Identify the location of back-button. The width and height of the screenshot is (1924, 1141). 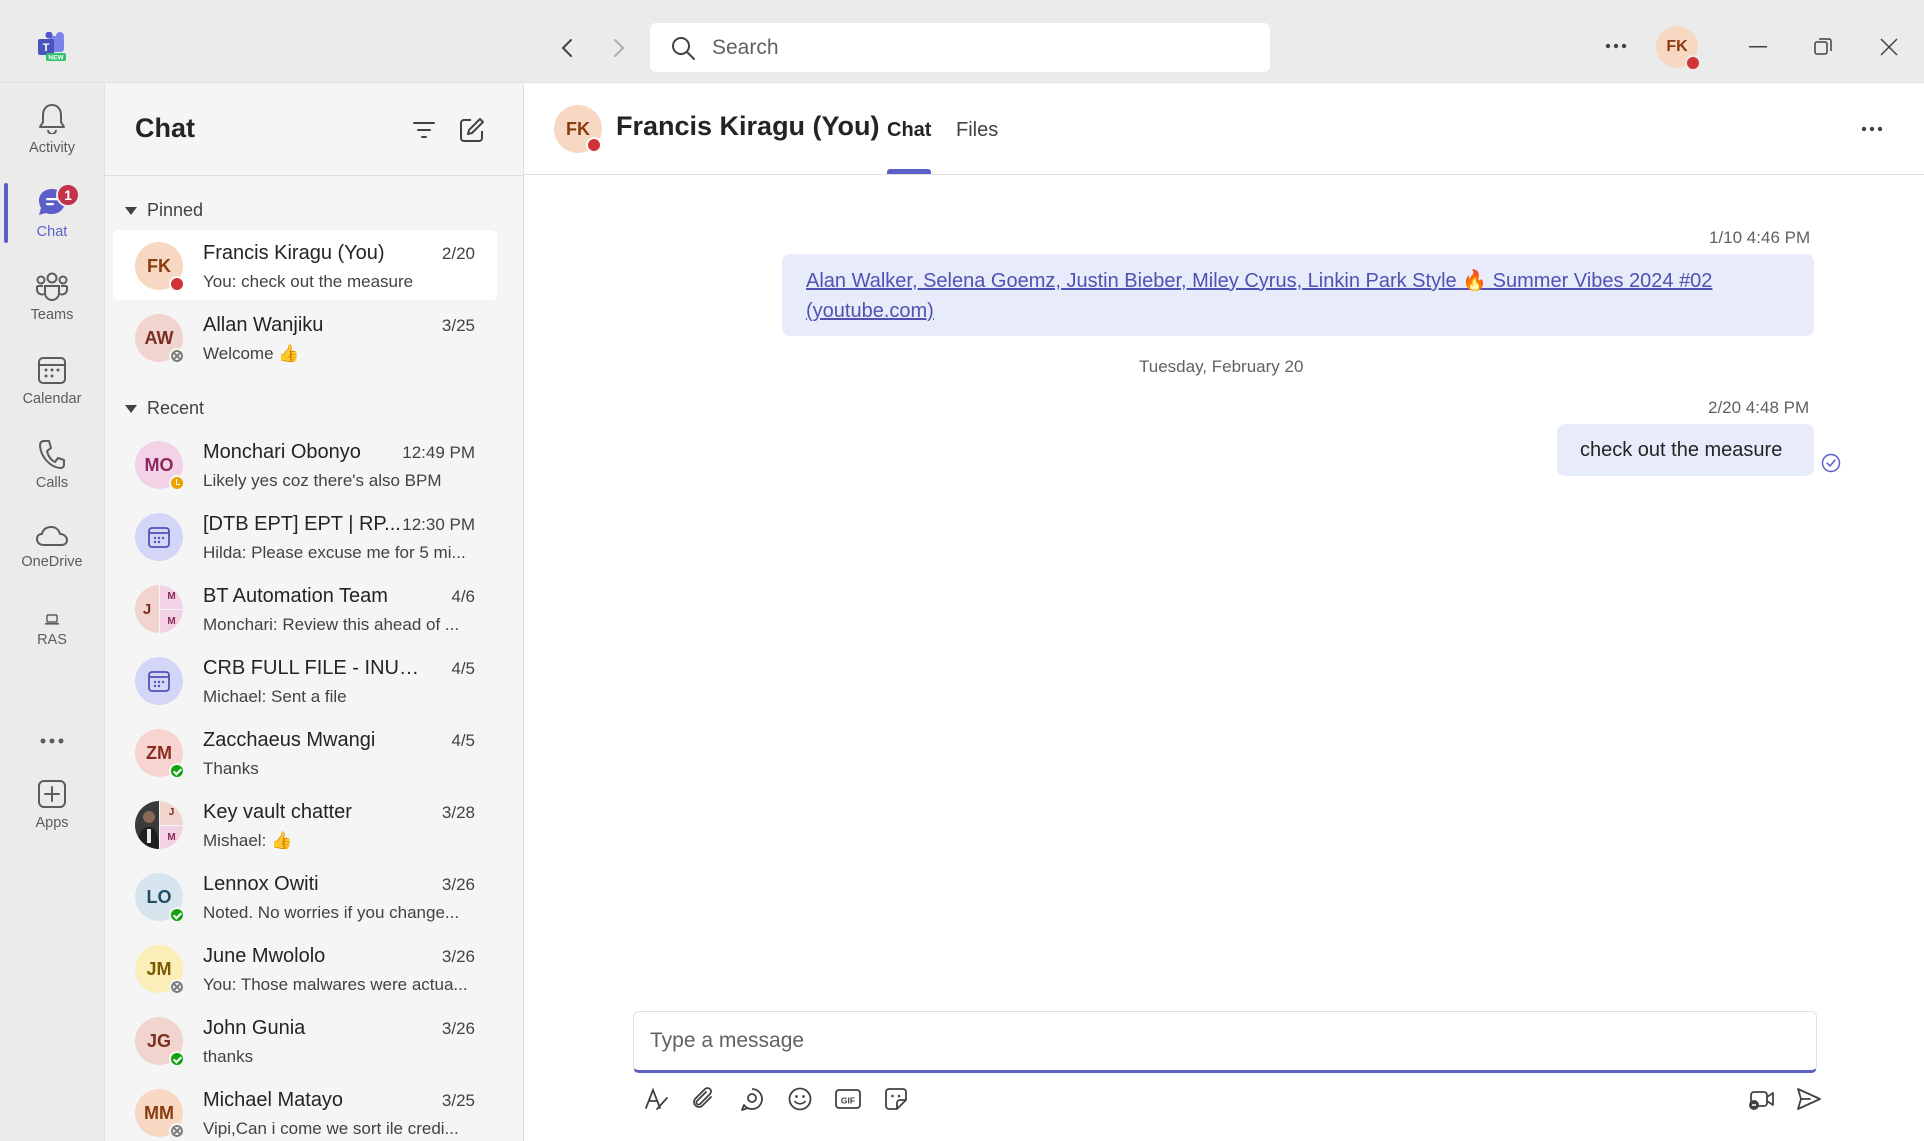
(568, 48).